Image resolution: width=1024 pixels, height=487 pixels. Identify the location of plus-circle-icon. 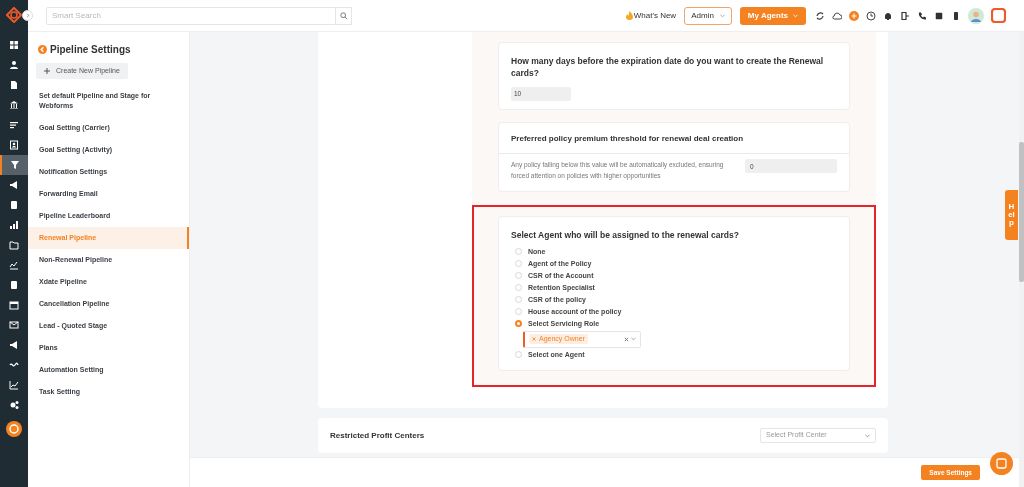
(854, 15).